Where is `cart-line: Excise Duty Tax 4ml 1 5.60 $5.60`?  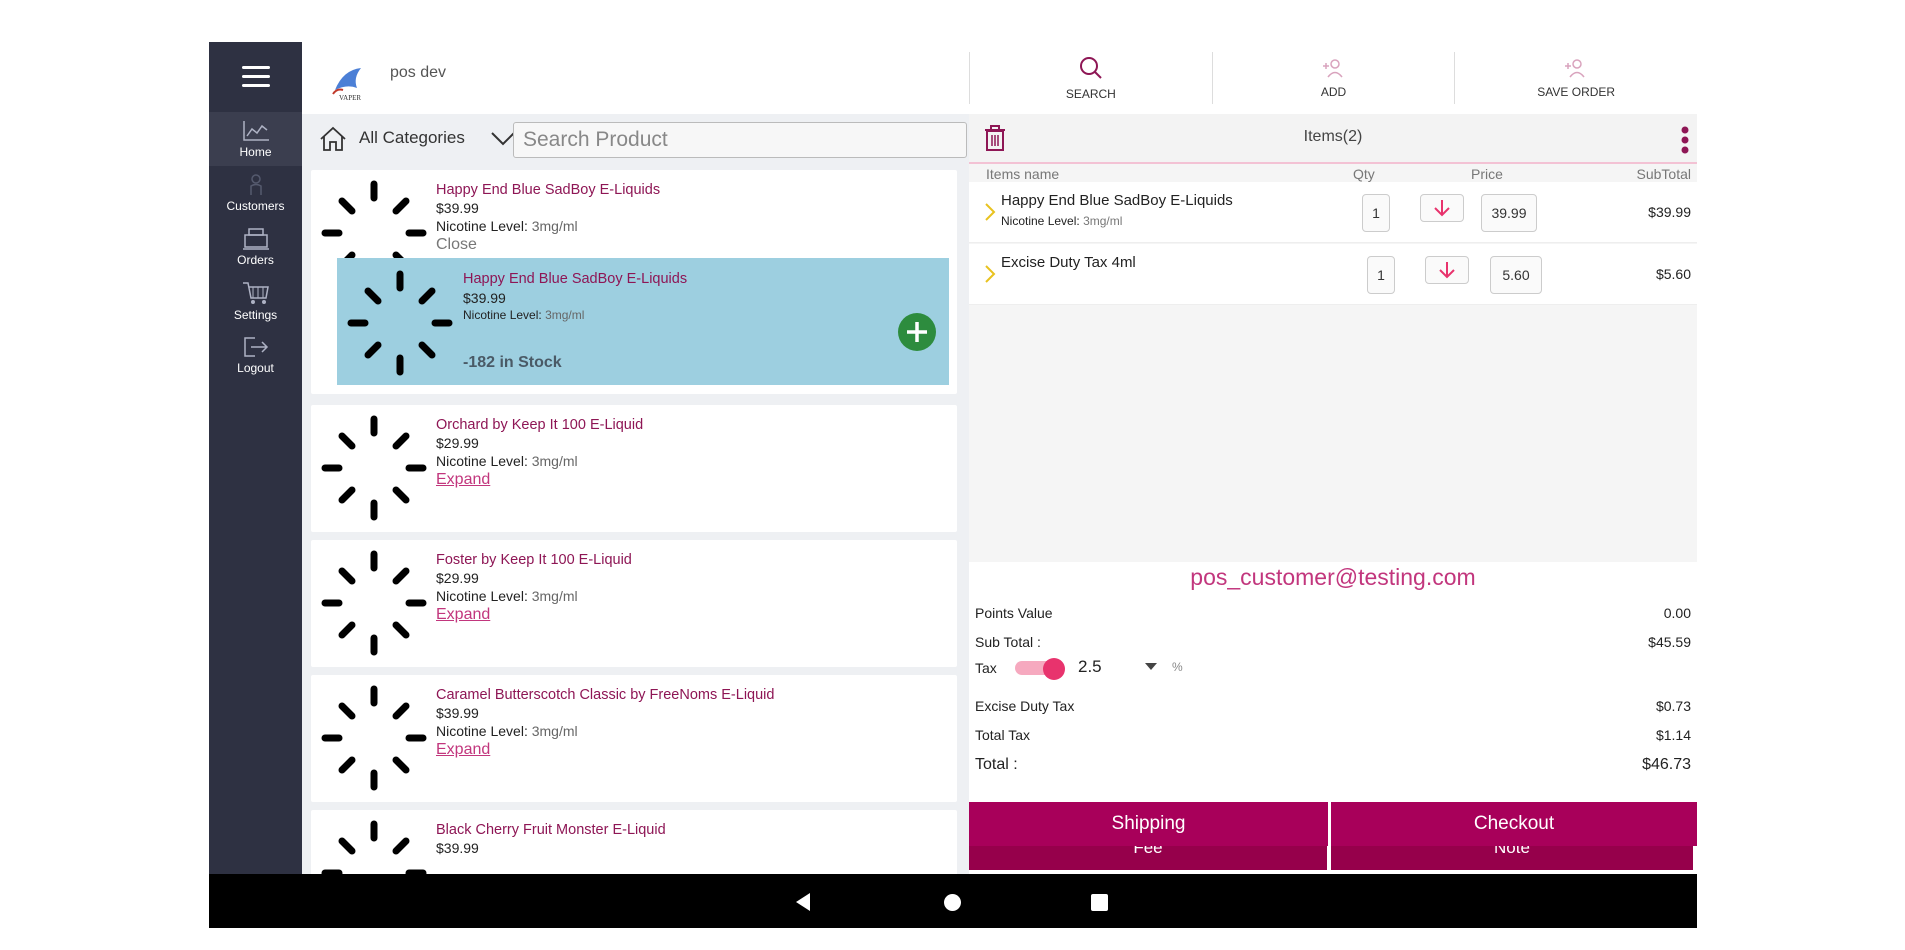
cart-line: Excise Duty Tax 4ml 1 5.60 $5.60 is located at coordinates (1333, 274).